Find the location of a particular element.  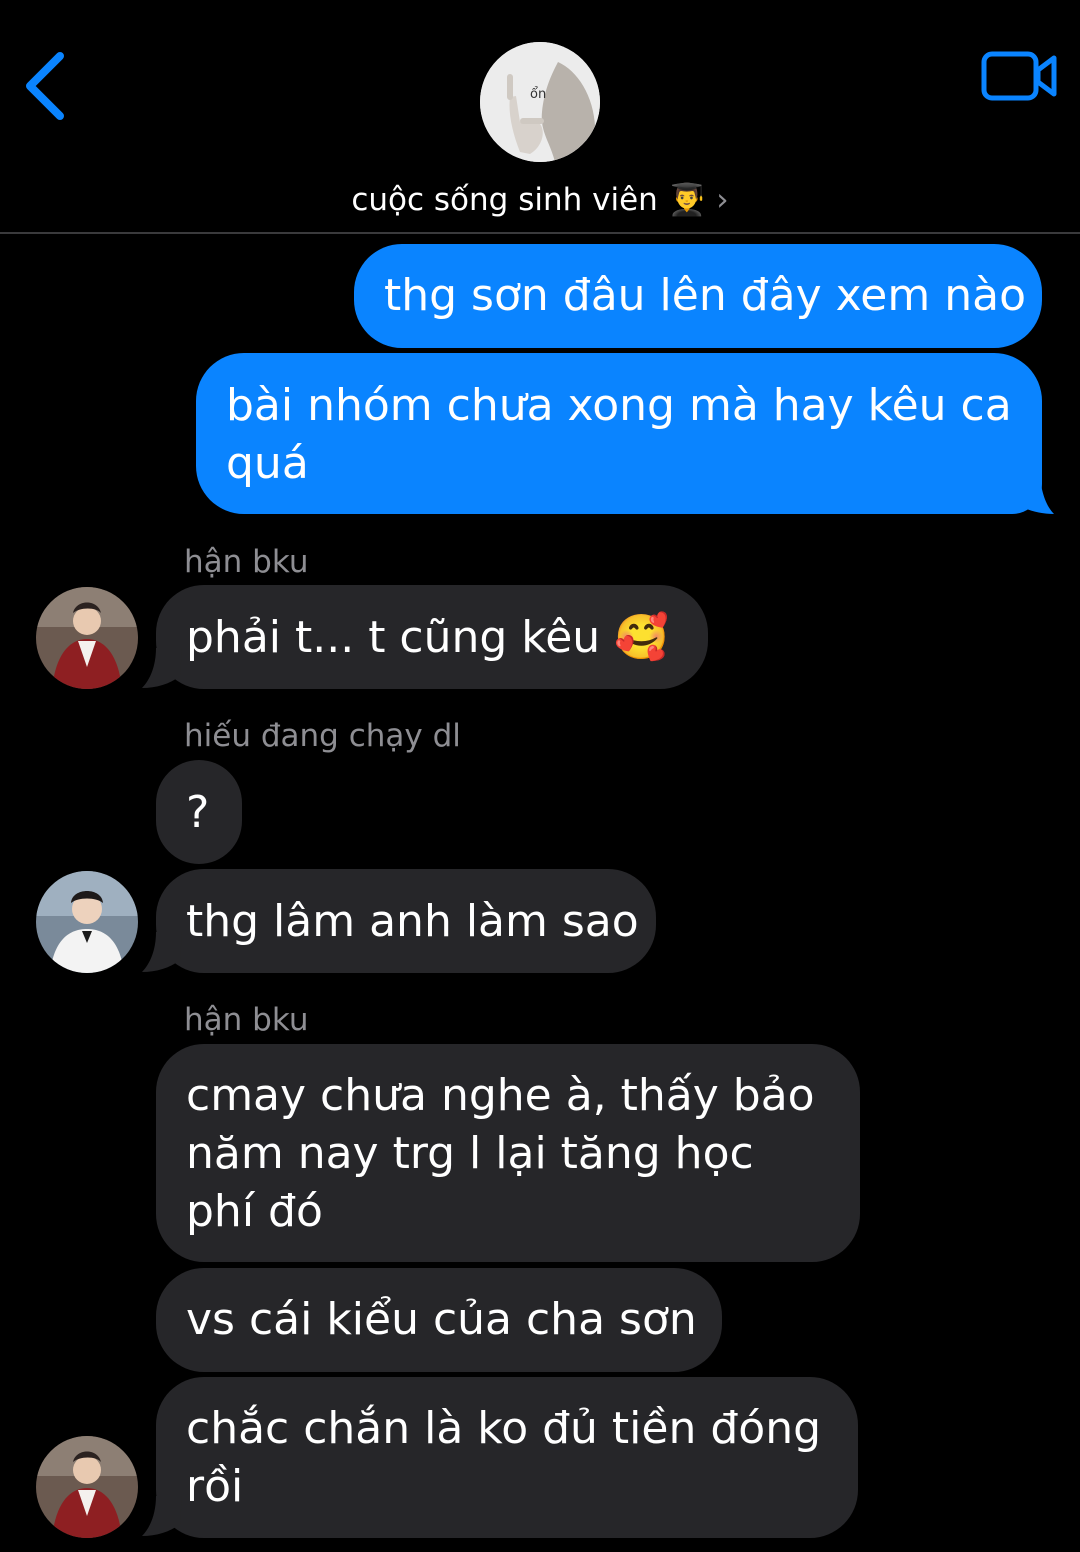

message-text: bài nhóm chưa xong mà hay kêu ca quá is located at coordinates (619, 434).